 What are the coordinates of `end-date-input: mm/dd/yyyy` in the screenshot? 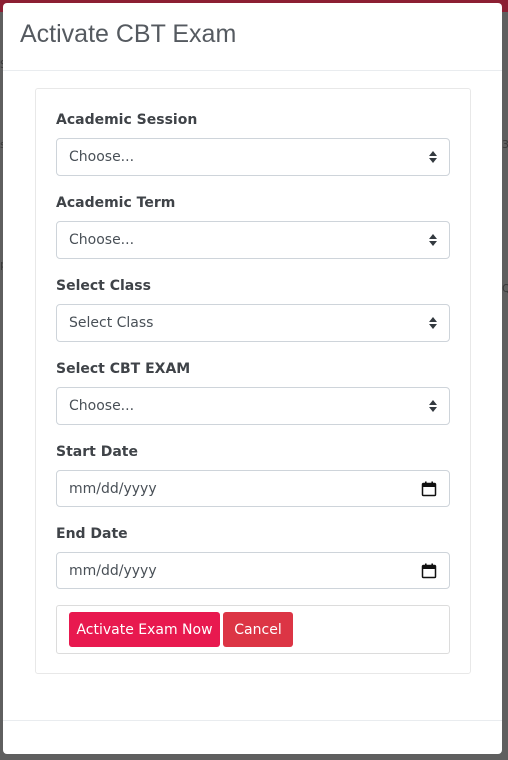 It's located at (253, 570).